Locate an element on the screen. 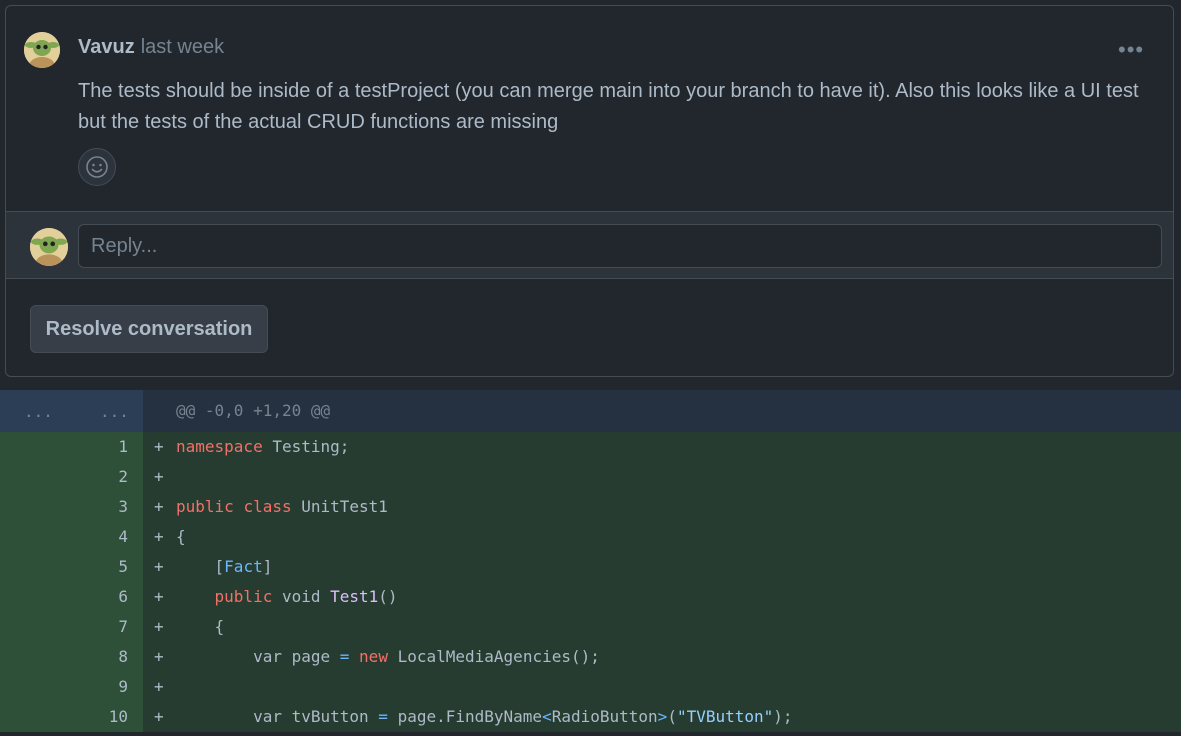 Image resolution: width=1181 pixels, height=736 pixels. resolve-conversation-button: Resolve conversation is located at coordinates (149, 329).